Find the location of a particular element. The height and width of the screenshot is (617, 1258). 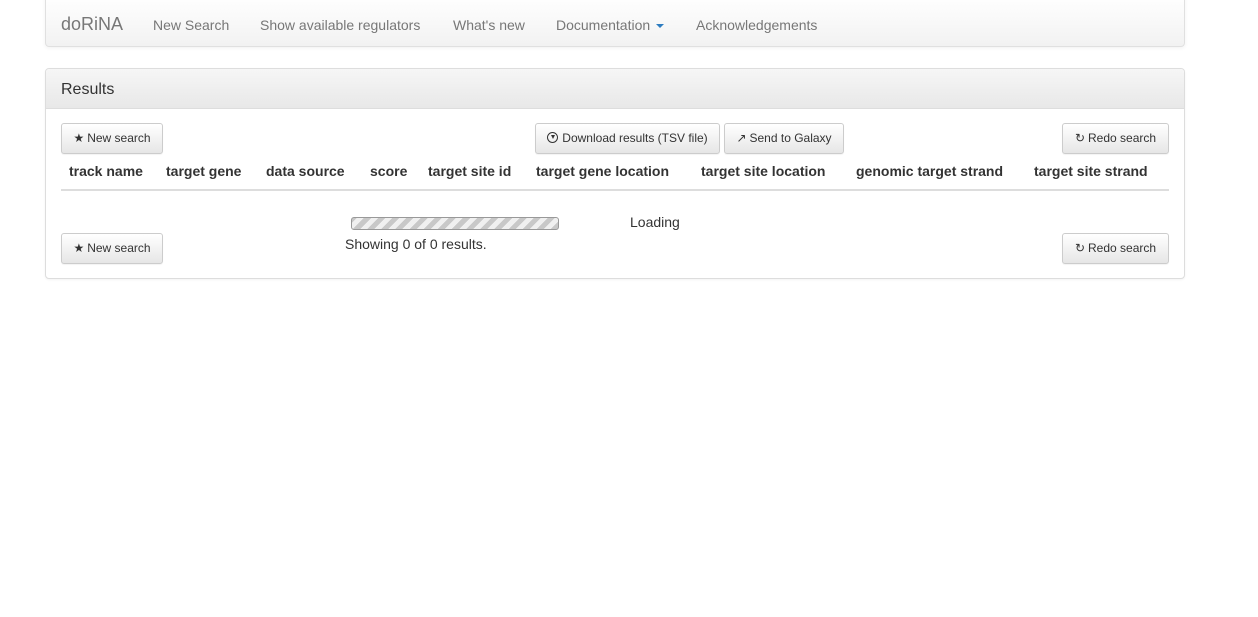

circle-arrow-down-icon is located at coordinates (553, 137).